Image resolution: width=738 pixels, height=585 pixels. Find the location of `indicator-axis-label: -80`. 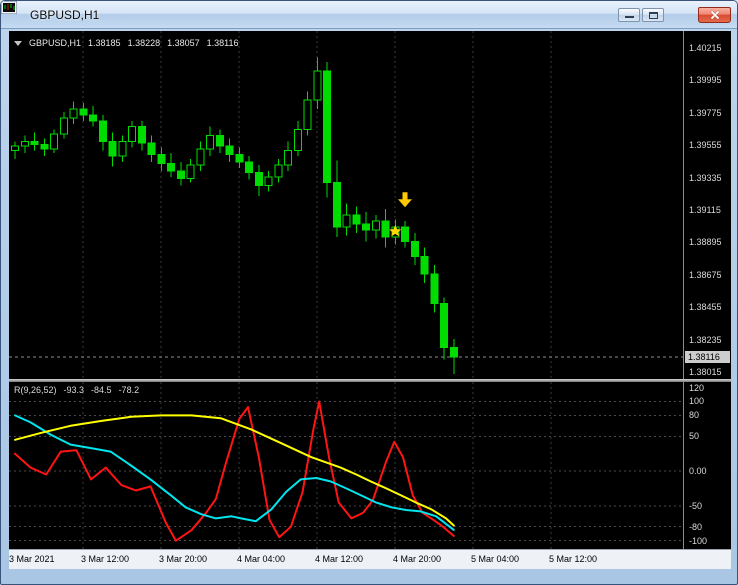

indicator-axis-label: -80 is located at coordinates (696, 526).